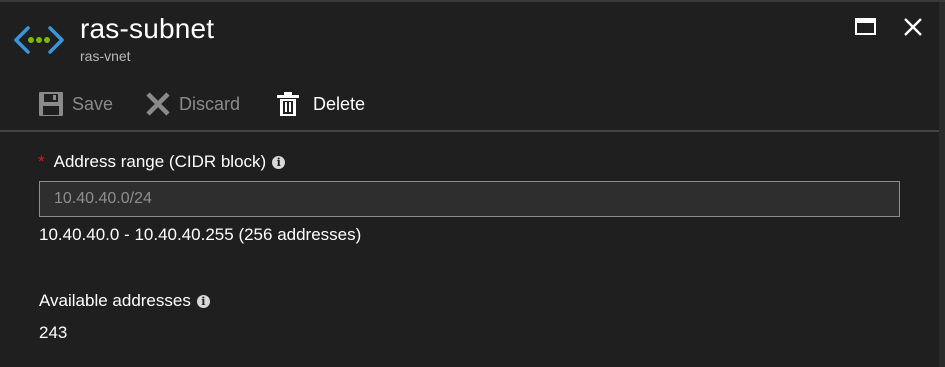  Describe the element at coordinates (51, 104) in the screenshot. I see `save-icon` at that location.